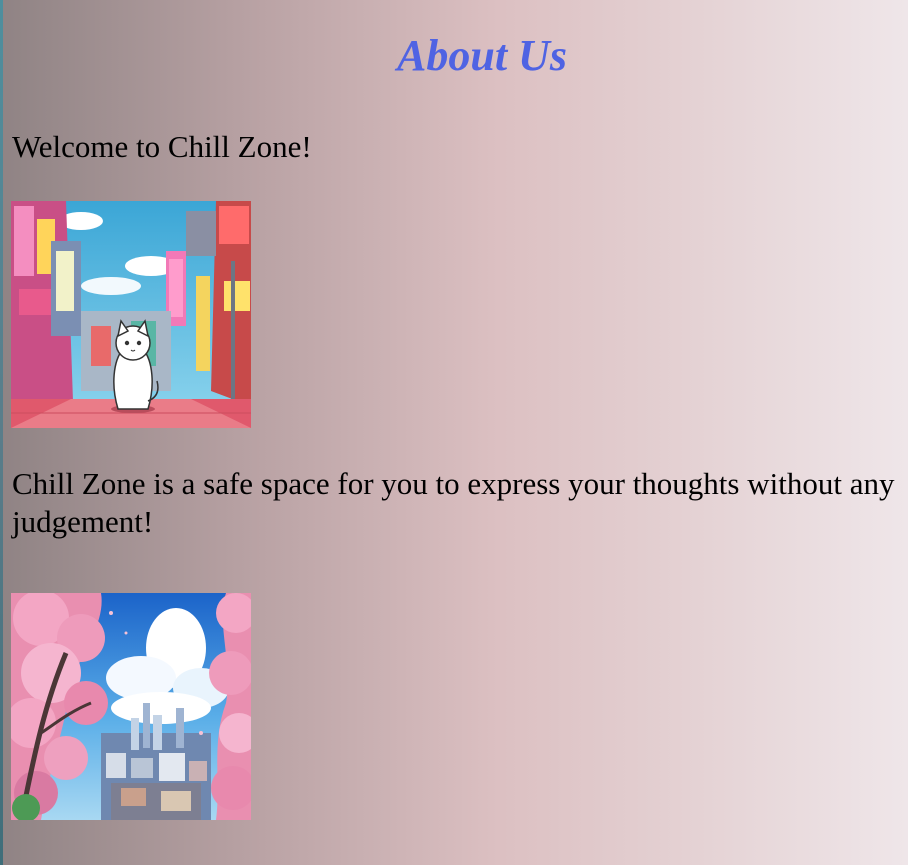 The image size is (908, 865). Describe the element at coordinates (162, 146) in the screenshot. I see `welcome-text: Welcome to Chill Zone!` at that location.